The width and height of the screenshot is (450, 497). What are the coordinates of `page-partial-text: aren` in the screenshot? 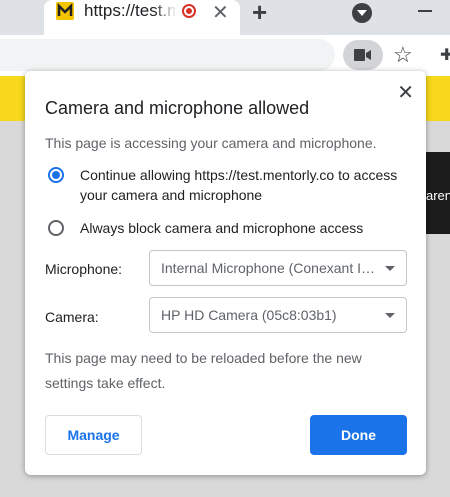 It's located at (438, 195).